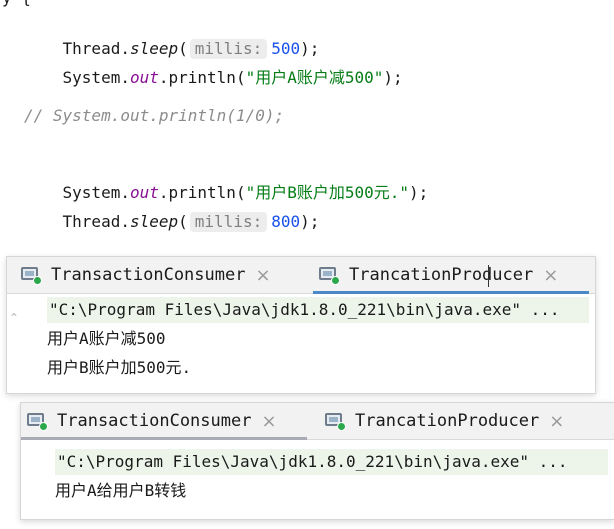 The width and height of the screenshot is (614, 529). What do you see at coordinates (202, 77) in the screenshot?
I see `code-call-println: .println(` at bounding box center [202, 77].